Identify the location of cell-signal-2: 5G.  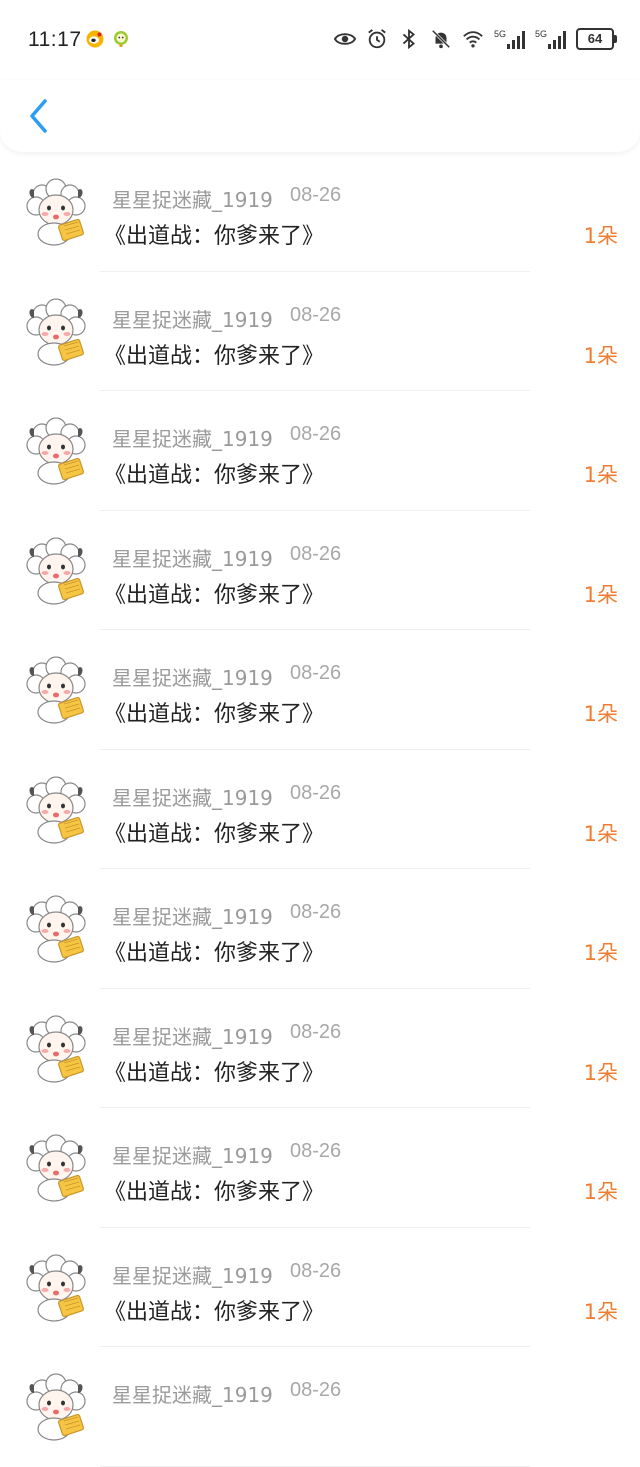
(550, 39).